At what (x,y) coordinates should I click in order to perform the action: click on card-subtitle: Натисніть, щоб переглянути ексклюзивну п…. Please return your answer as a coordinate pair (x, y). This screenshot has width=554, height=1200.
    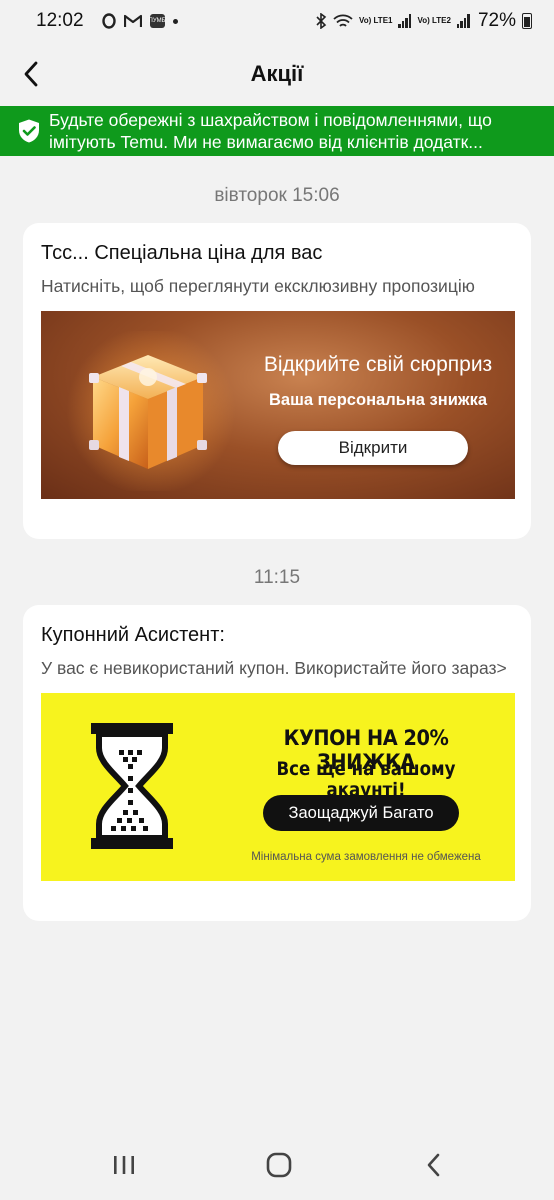
    Looking at the image, I should click on (258, 286).